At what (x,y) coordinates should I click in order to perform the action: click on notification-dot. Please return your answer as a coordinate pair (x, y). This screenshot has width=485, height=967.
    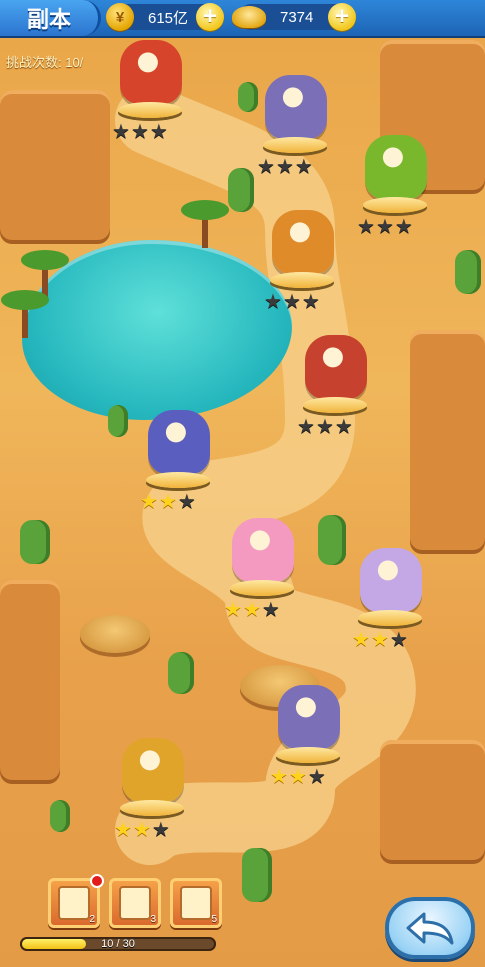
    Looking at the image, I should click on (97, 881).